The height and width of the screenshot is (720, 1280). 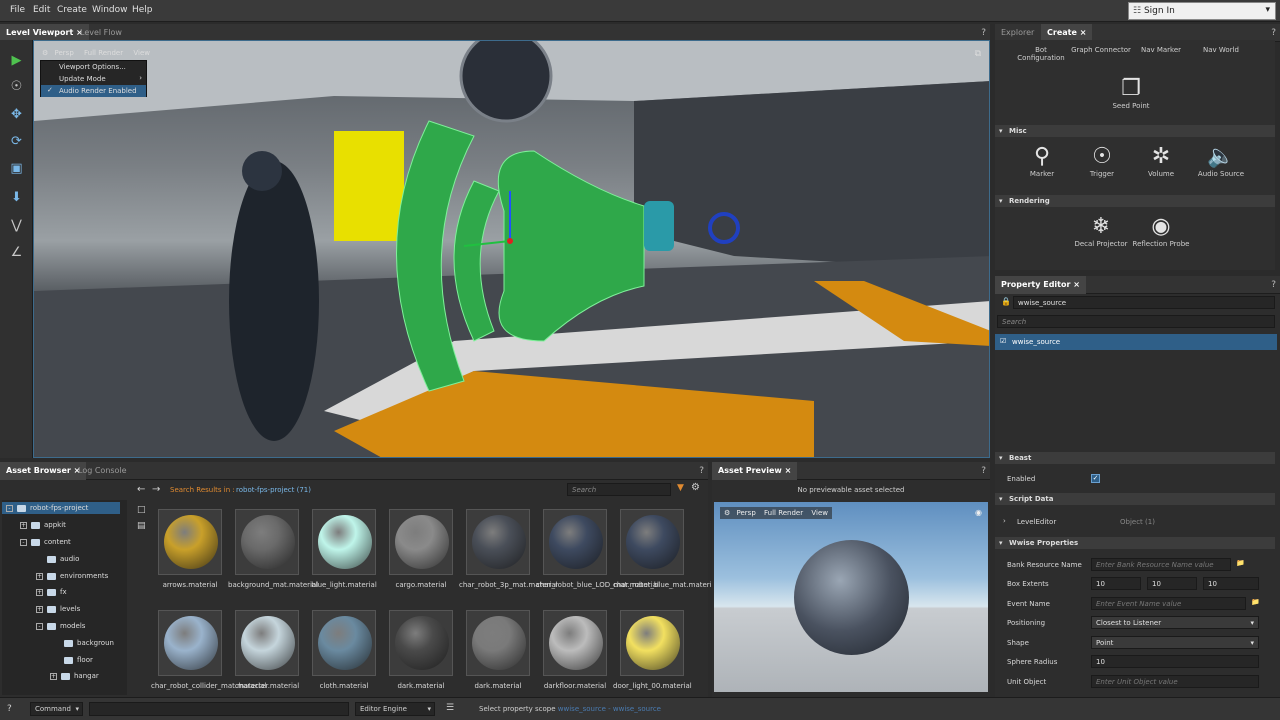 What do you see at coordinates (51, 592) in the screenshot?
I see `tree-item-fx: + fx` at bounding box center [51, 592].